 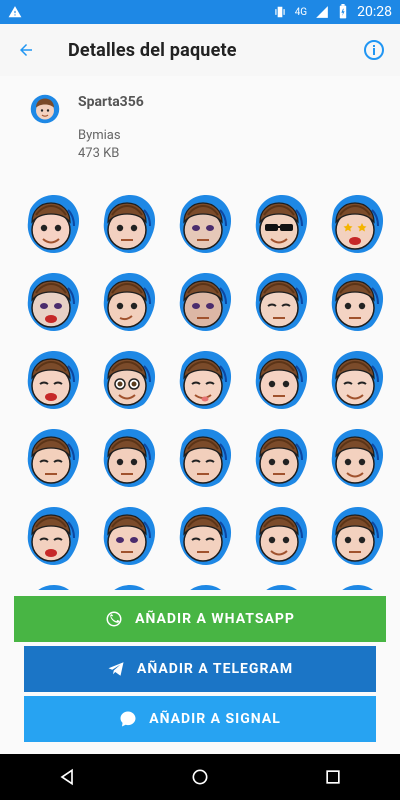 I want to click on clock: 20:28, so click(x=374, y=12).